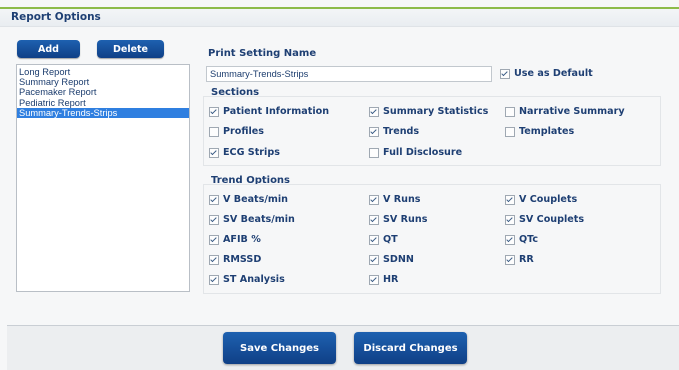  Describe the element at coordinates (548, 199) in the screenshot. I see `checkbox-label: V Couplets` at that location.